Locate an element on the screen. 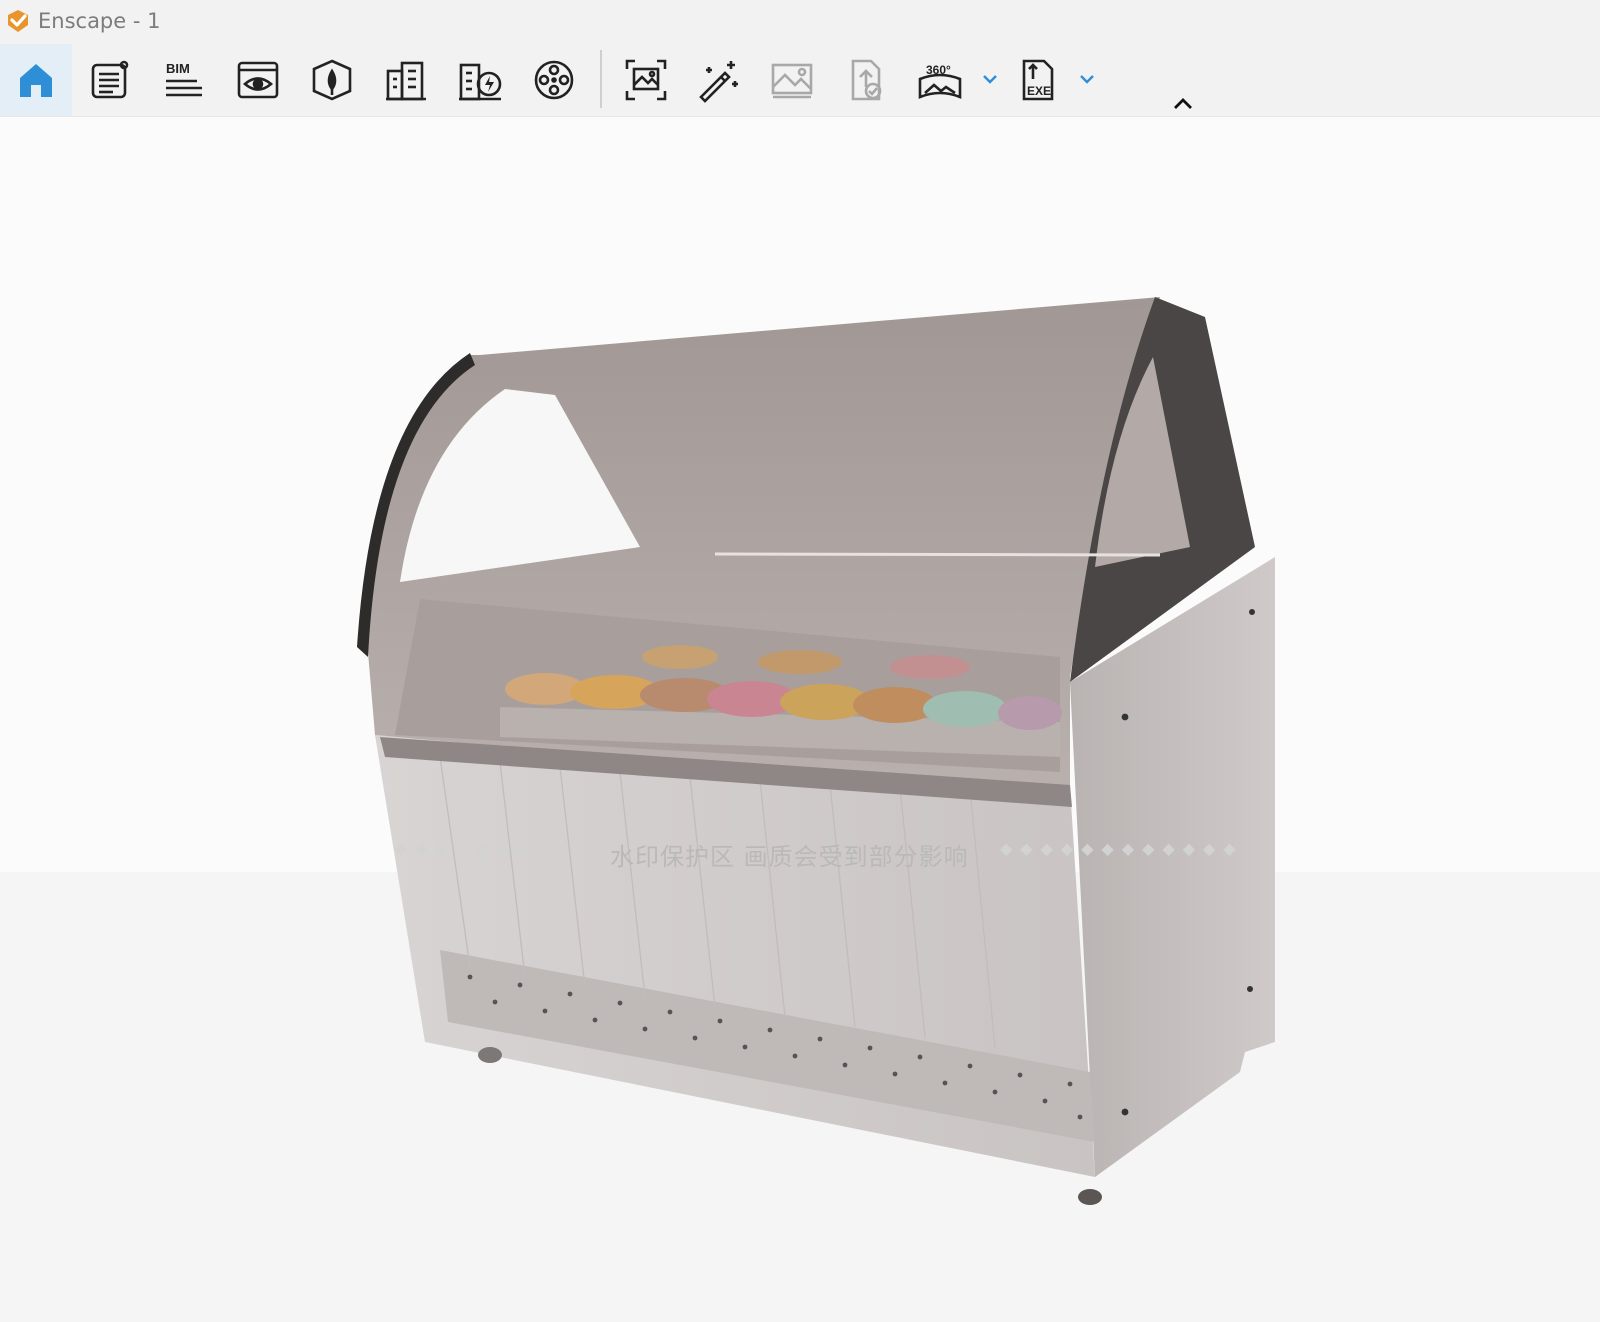 This screenshot has width=1600, height=1322. toolbar-separator is located at coordinates (601, 79).